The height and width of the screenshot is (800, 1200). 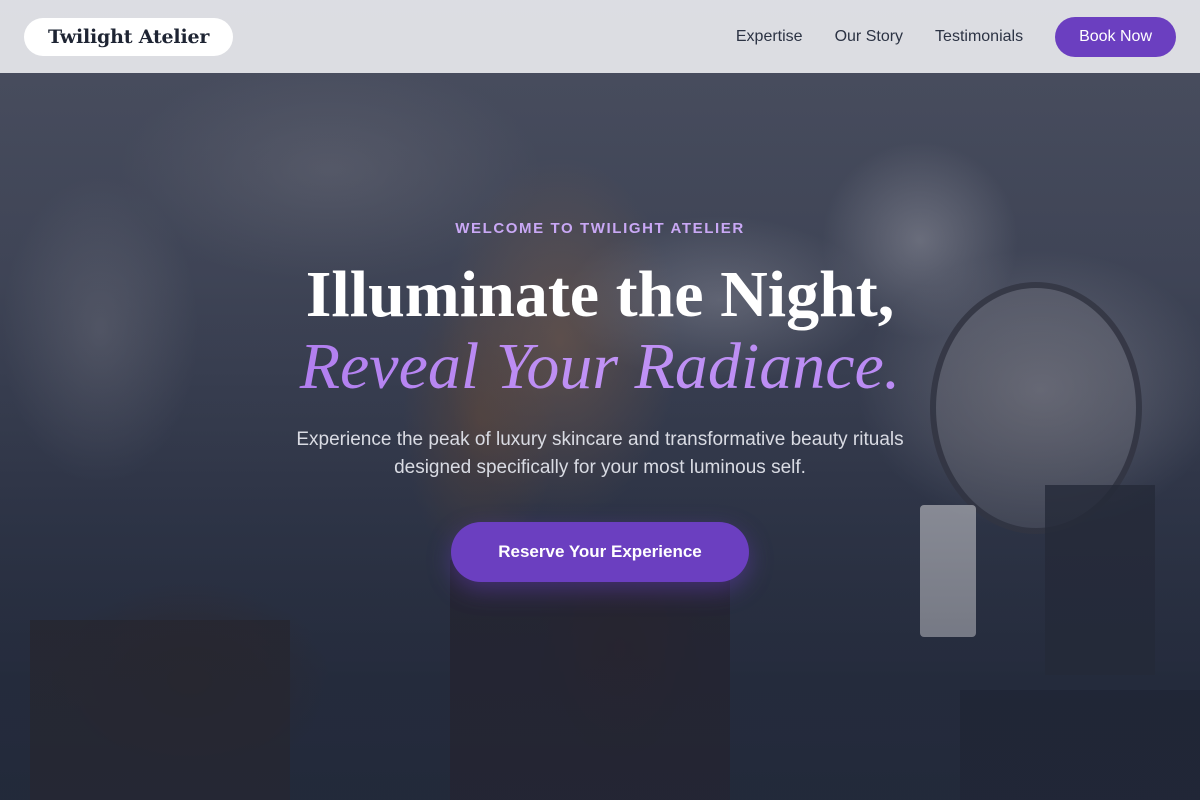 What do you see at coordinates (600, 367) in the screenshot?
I see `hero-headline-line2: Reveal Your Radiance.` at bounding box center [600, 367].